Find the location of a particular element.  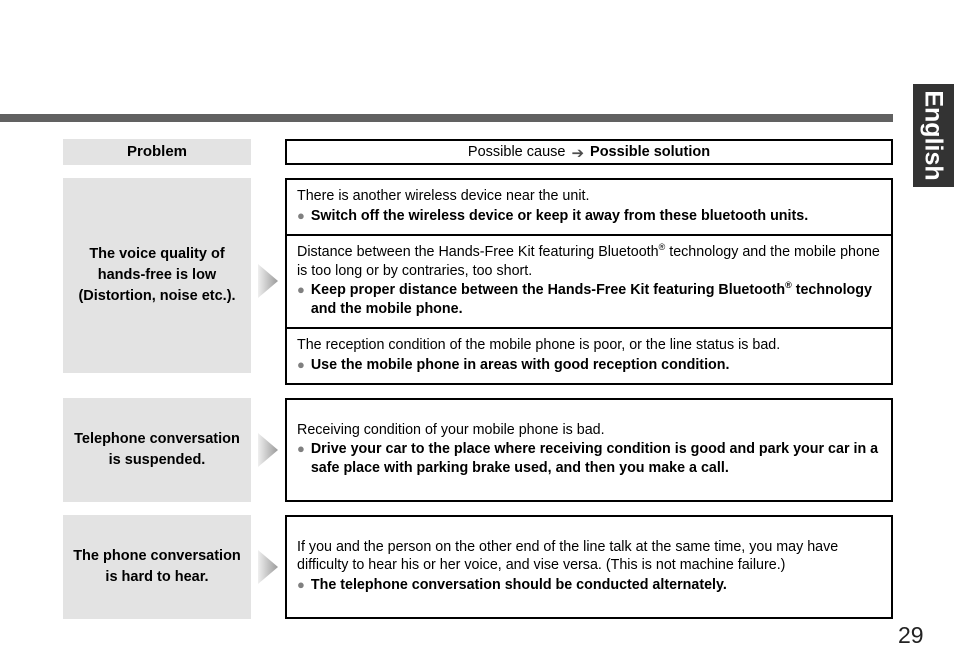

header-cause-solution-cell: Possible cause ➔ Possible solution is located at coordinates (589, 152).